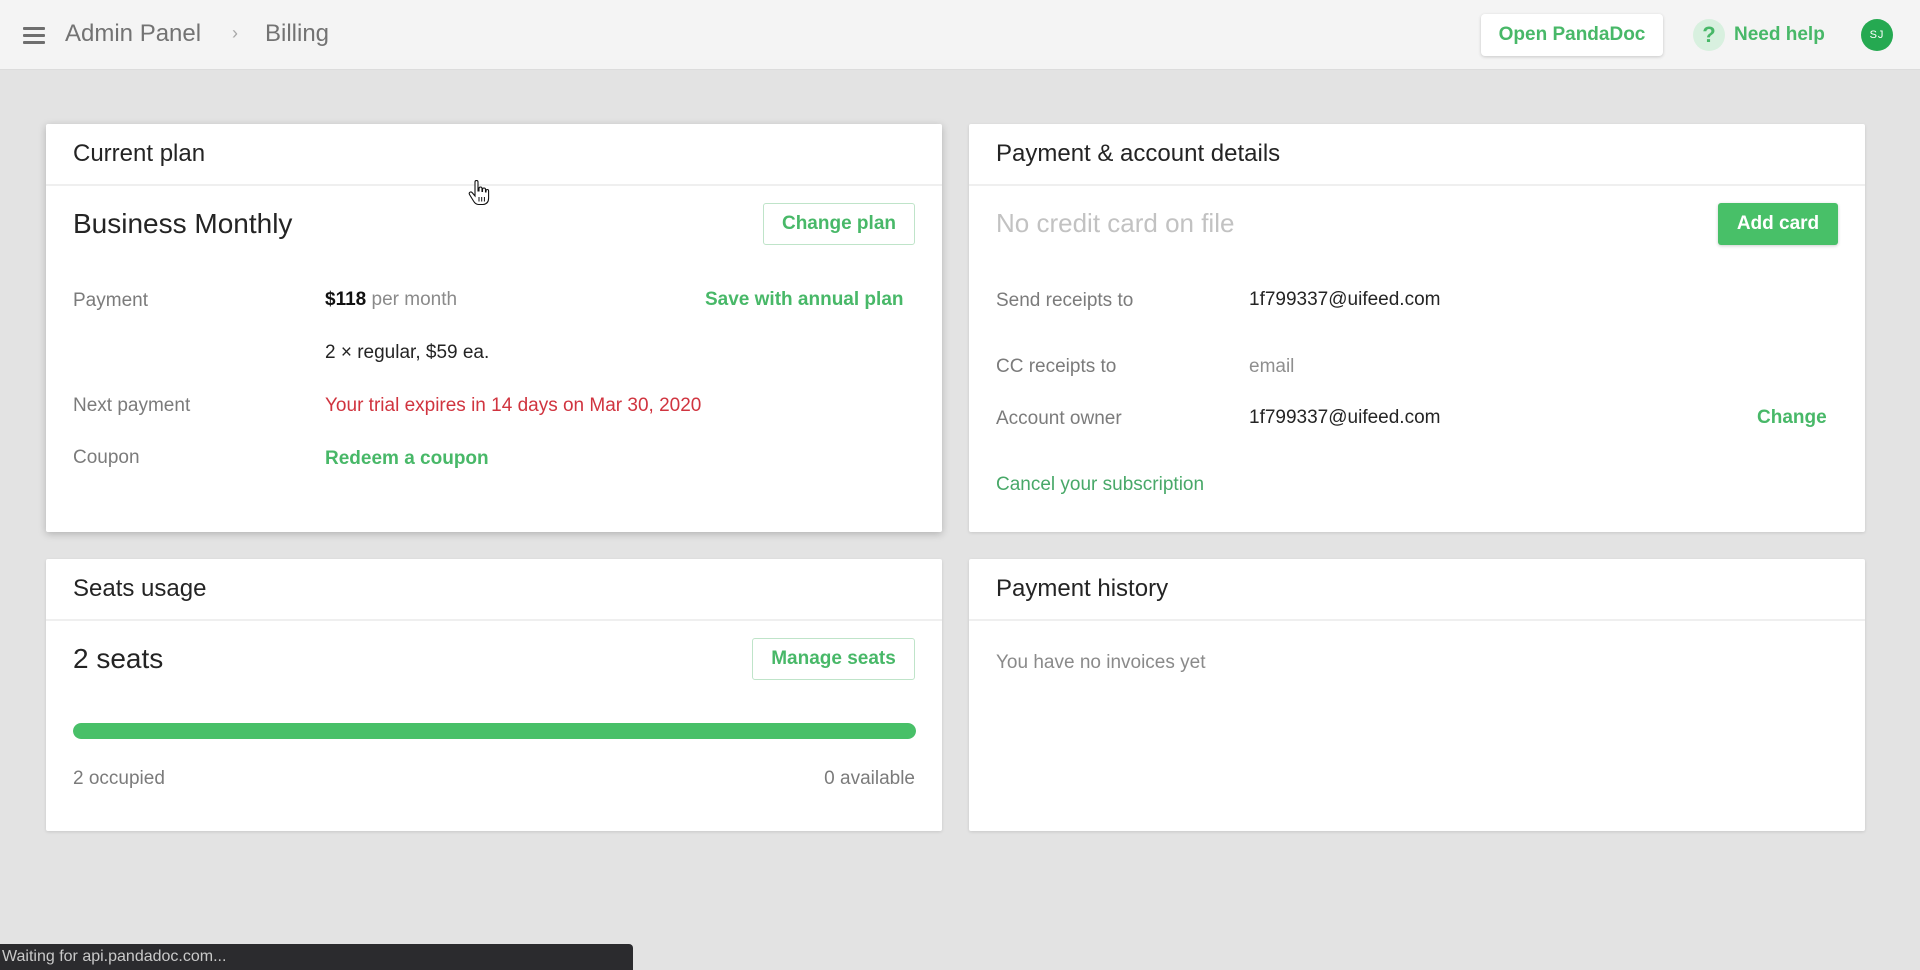 Image resolution: width=1920 pixels, height=970 pixels. What do you see at coordinates (1709, 35) in the screenshot?
I see `question-mark-icon: ?` at bounding box center [1709, 35].